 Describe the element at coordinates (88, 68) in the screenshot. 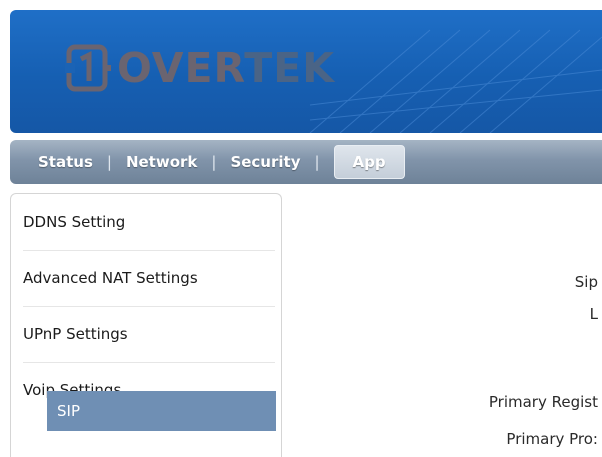

I see `logo-icon` at that location.